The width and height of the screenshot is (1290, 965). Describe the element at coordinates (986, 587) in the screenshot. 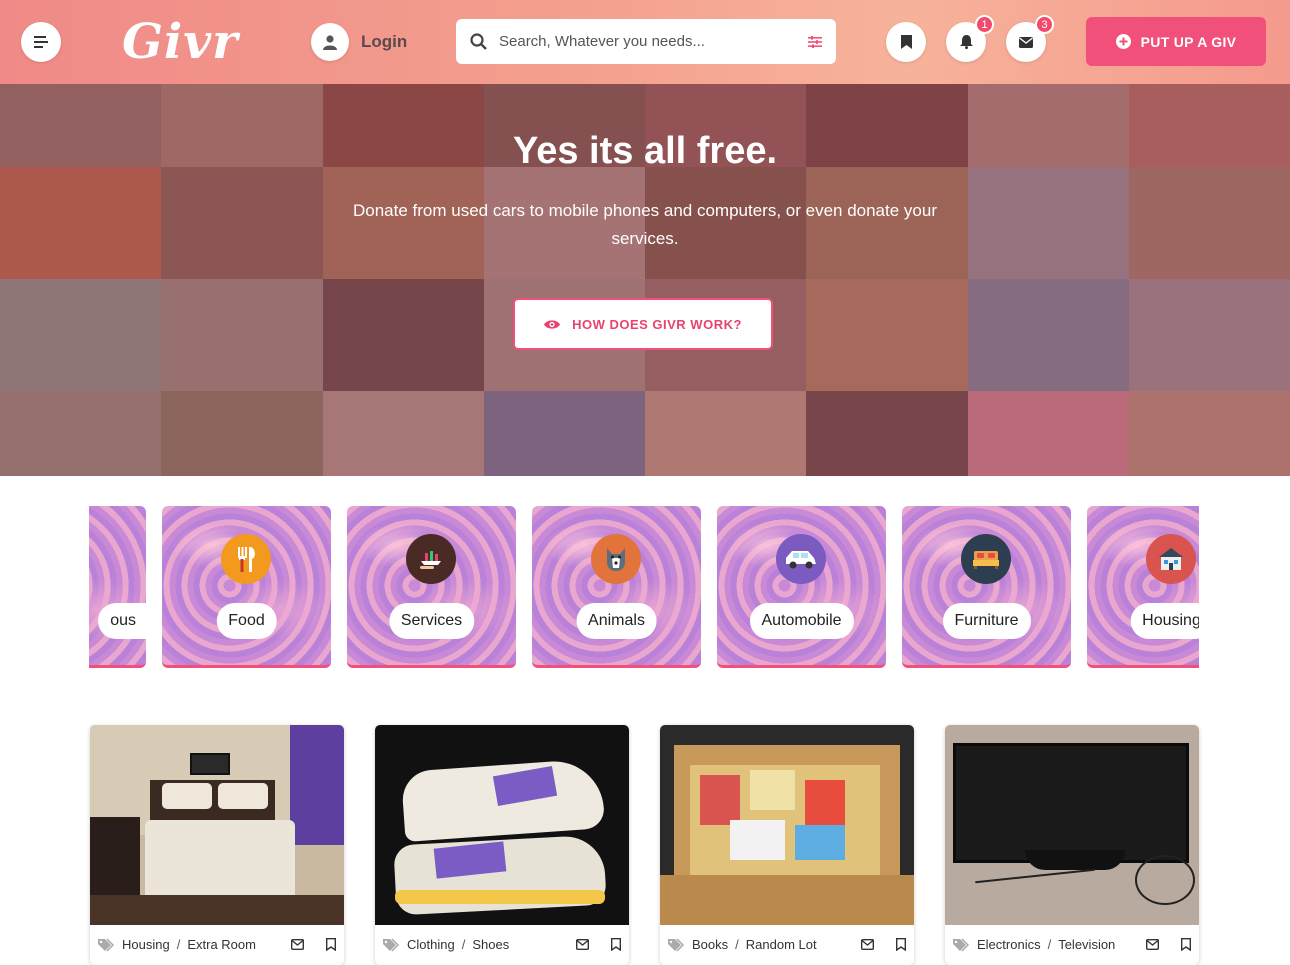

I see `category-card-furniture: Furniture` at that location.